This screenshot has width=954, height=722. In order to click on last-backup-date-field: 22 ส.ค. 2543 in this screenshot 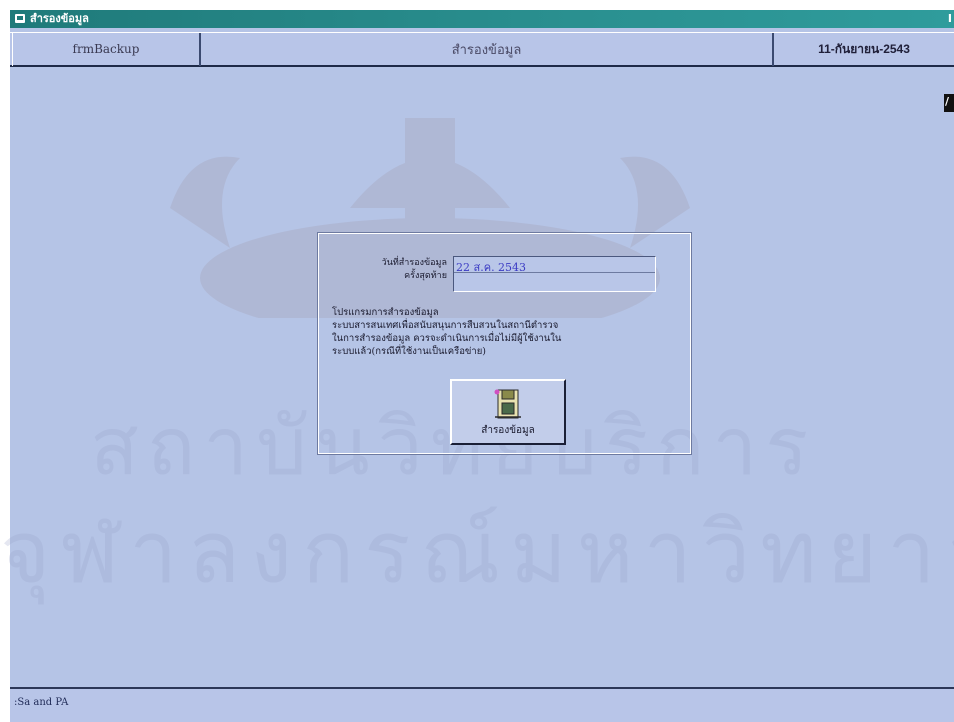, I will do `click(554, 274)`.